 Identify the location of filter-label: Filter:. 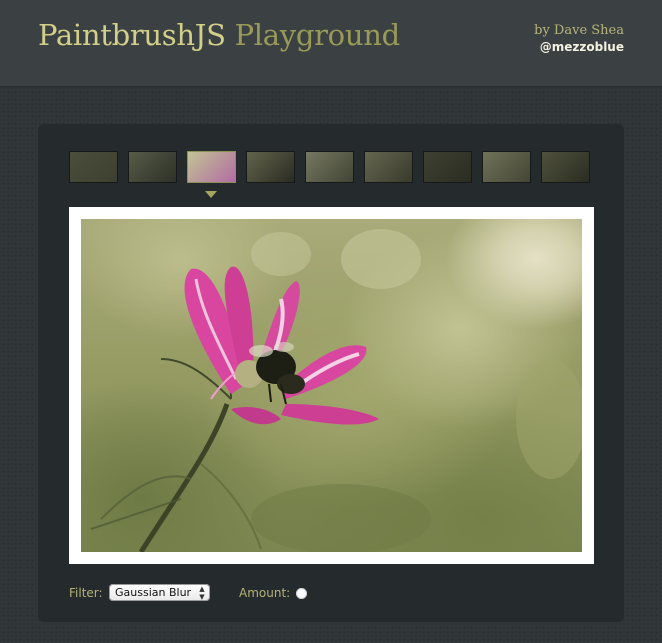
(86, 593).